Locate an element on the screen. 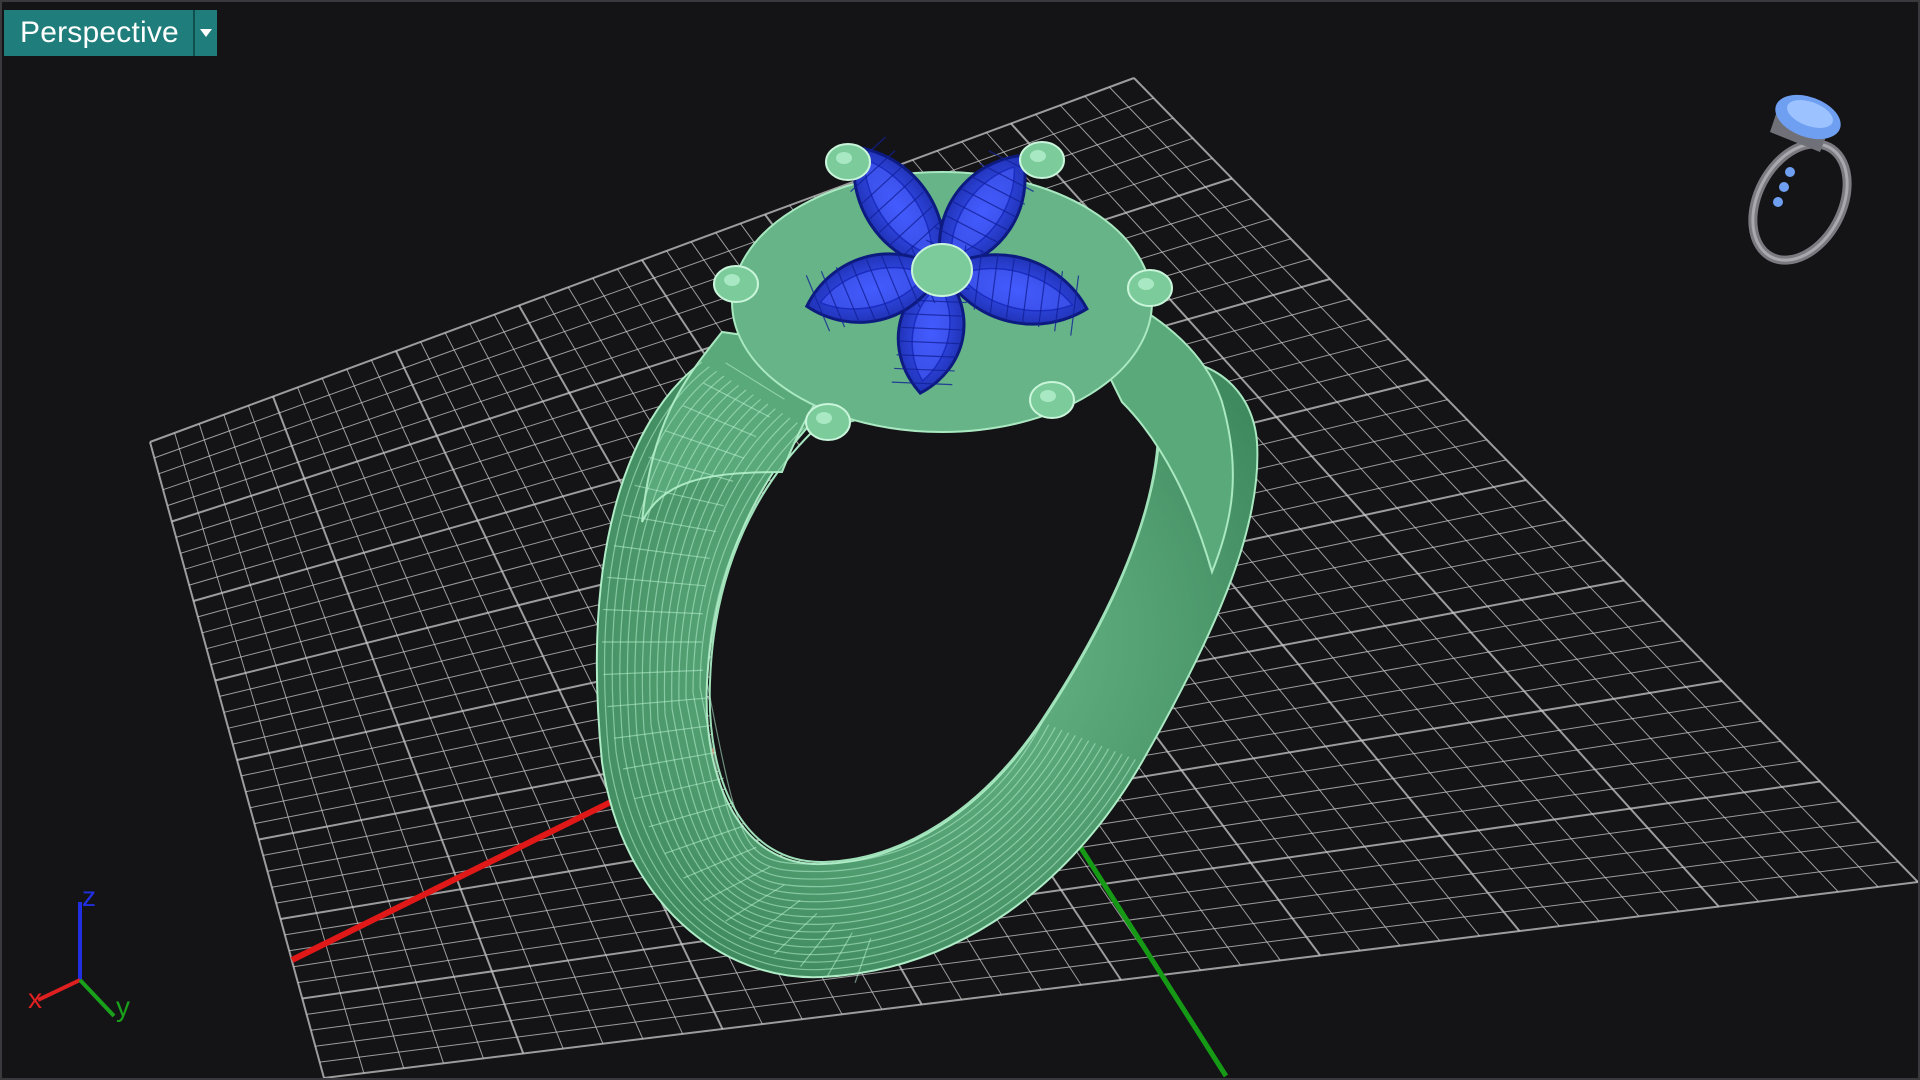 This screenshot has height=1080, width=1920. chevron-down-icon is located at coordinates (204, 33).